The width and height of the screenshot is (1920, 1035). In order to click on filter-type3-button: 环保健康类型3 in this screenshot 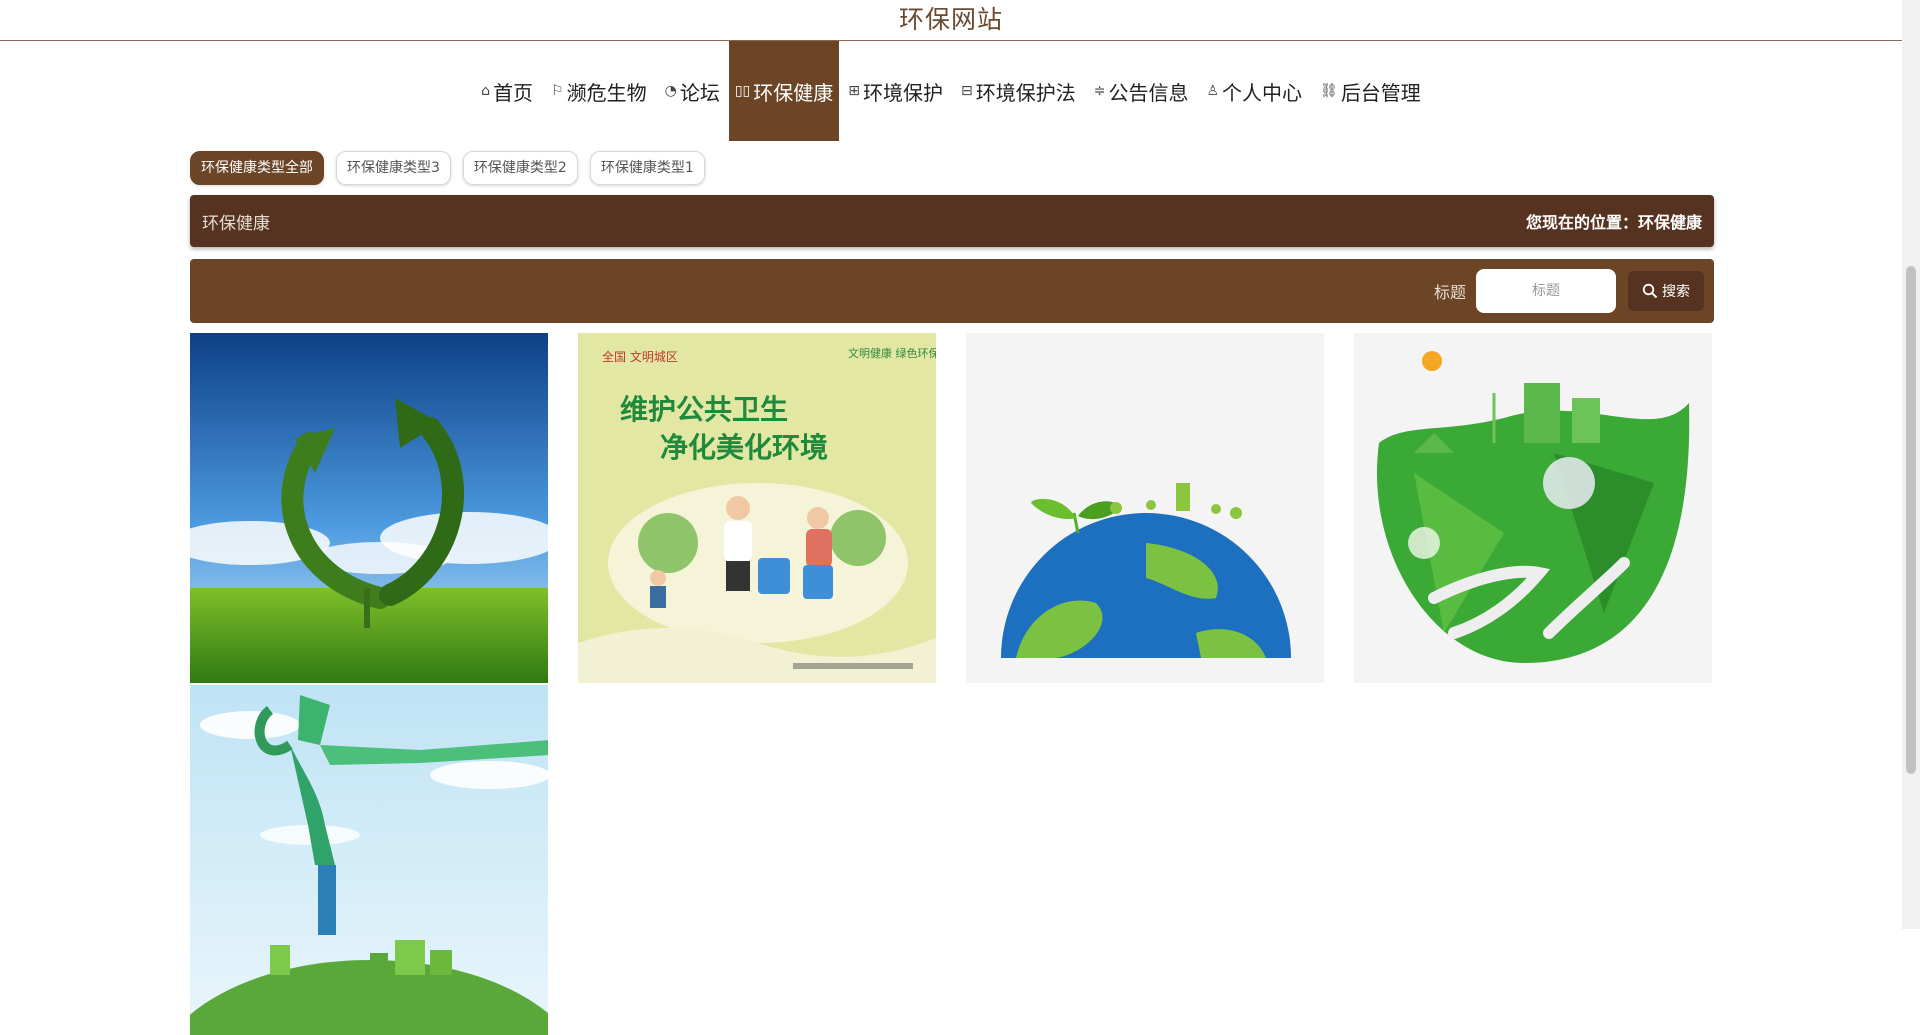, I will do `click(393, 168)`.